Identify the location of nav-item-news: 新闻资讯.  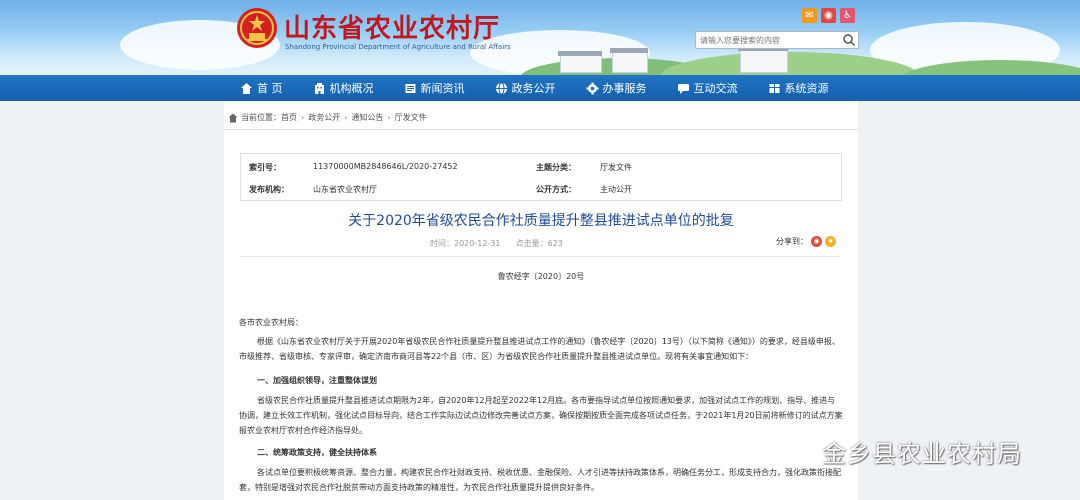
(443, 88).